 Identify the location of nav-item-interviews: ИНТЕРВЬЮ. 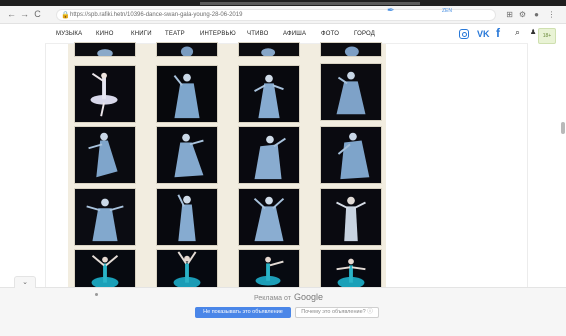
(218, 34).